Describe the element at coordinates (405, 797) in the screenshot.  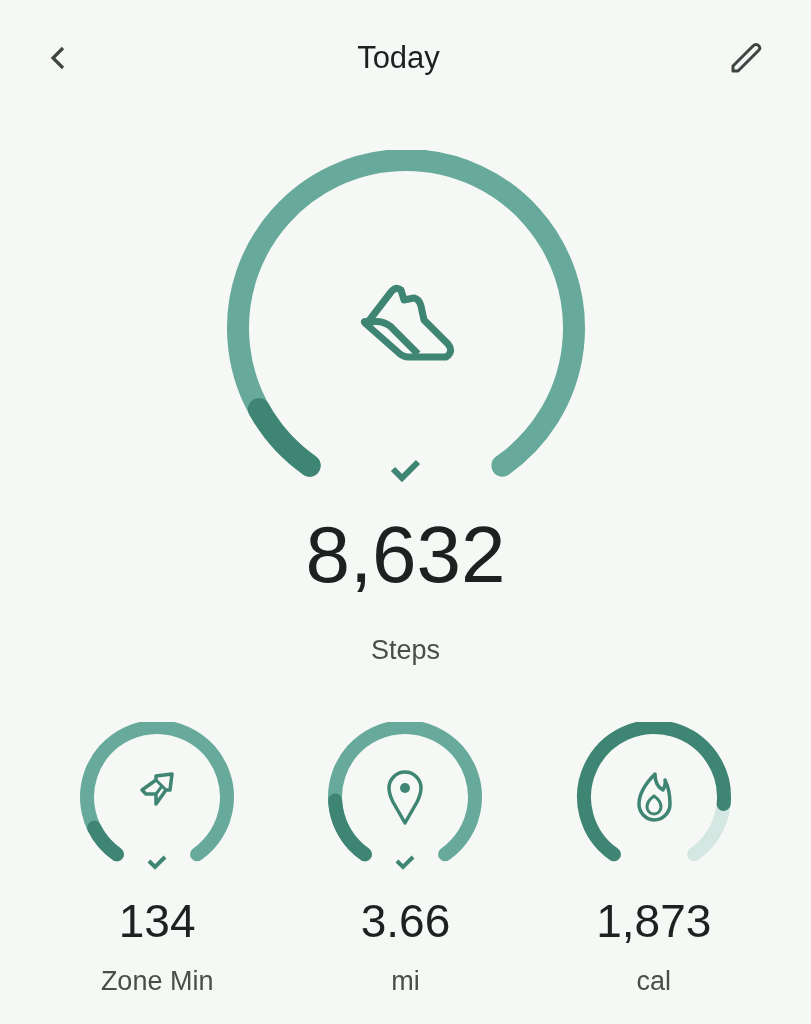
I see `location-pin-icon` at that location.